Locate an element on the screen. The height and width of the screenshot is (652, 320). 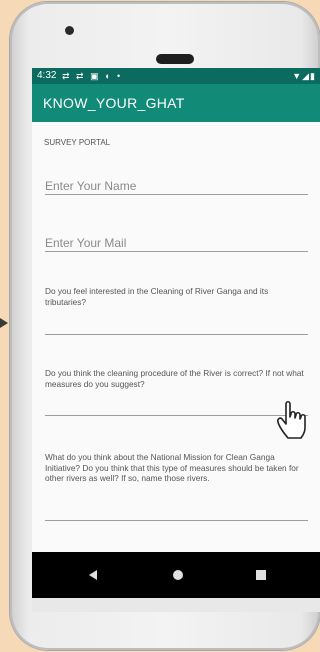
home-circle-icon is located at coordinates (178, 575).